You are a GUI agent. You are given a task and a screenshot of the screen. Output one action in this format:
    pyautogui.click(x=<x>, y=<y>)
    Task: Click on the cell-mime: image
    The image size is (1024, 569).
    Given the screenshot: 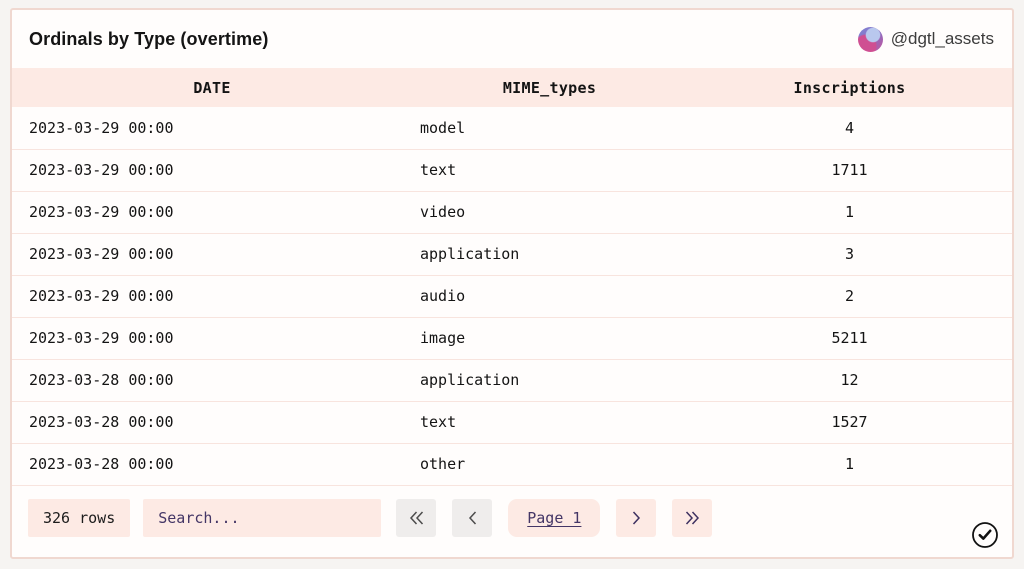 What is the action you would take?
    pyautogui.click(x=549, y=338)
    